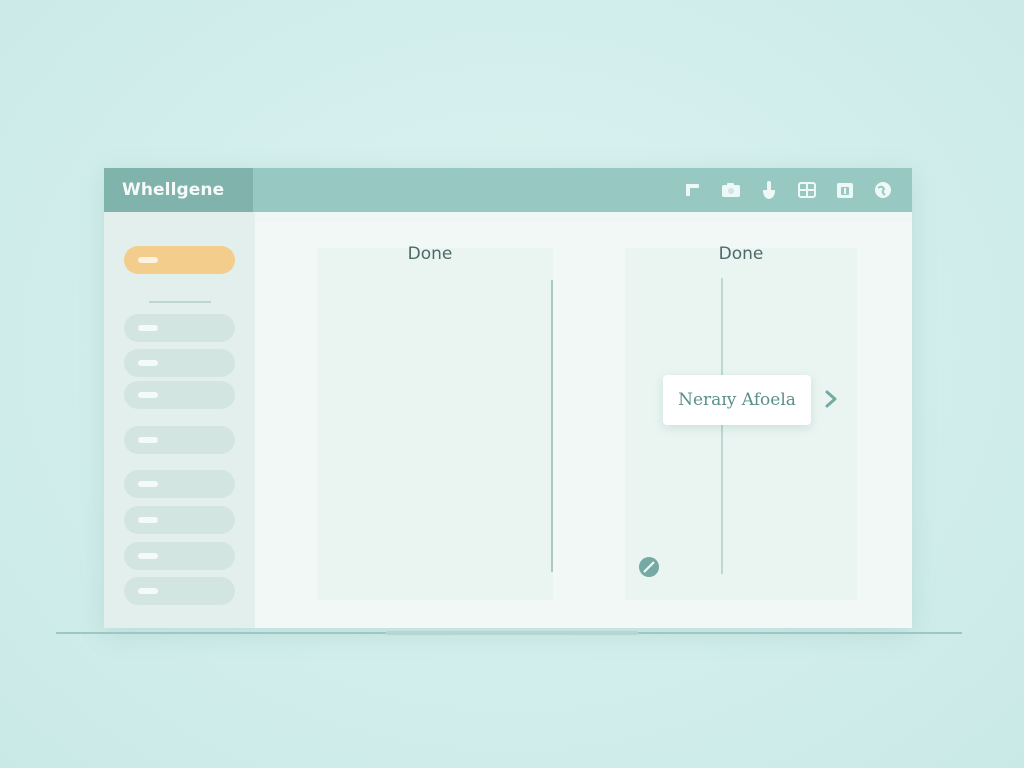  Describe the element at coordinates (769, 190) in the screenshot. I see `pointer-hand-icon` at that location.